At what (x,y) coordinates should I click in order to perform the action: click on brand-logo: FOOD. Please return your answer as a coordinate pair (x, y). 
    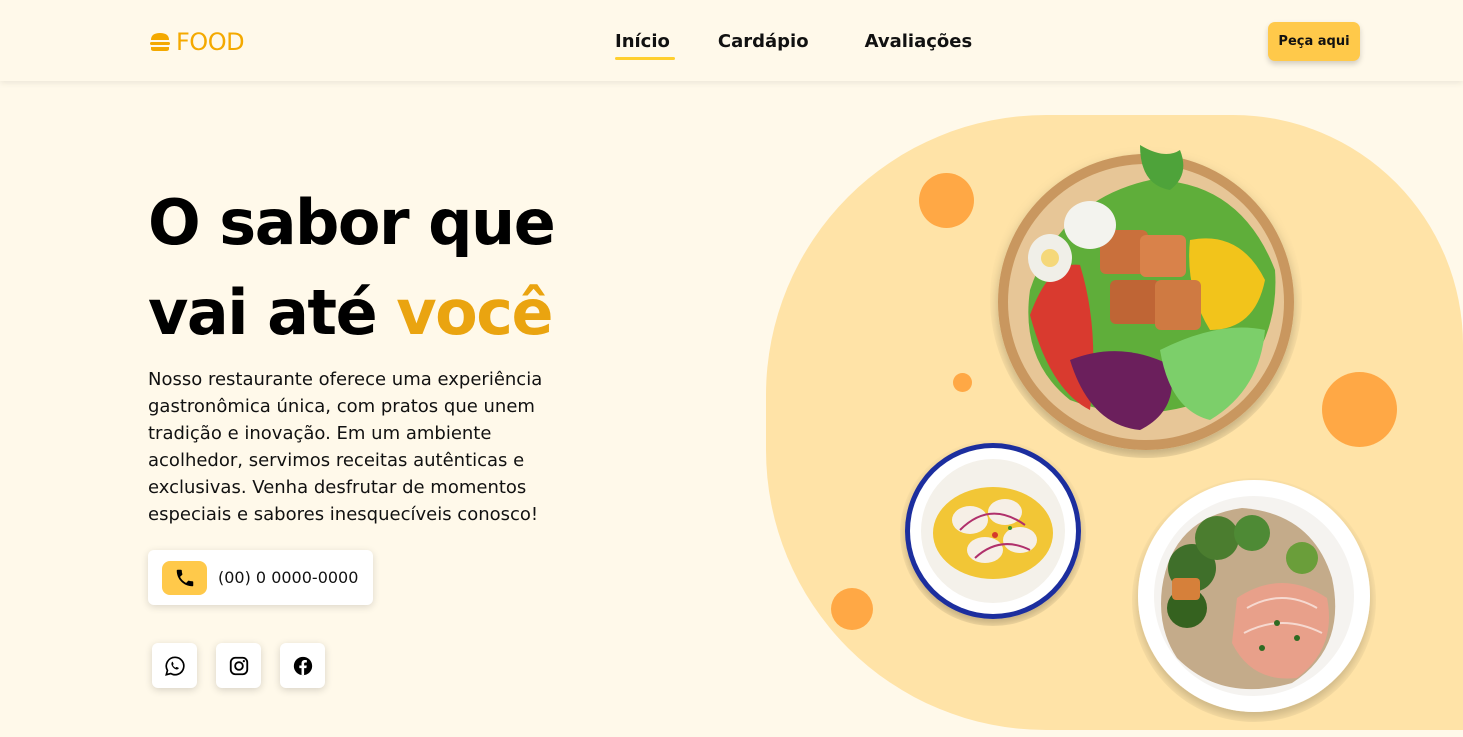
    Looking at the image, I should click on (197, 42).